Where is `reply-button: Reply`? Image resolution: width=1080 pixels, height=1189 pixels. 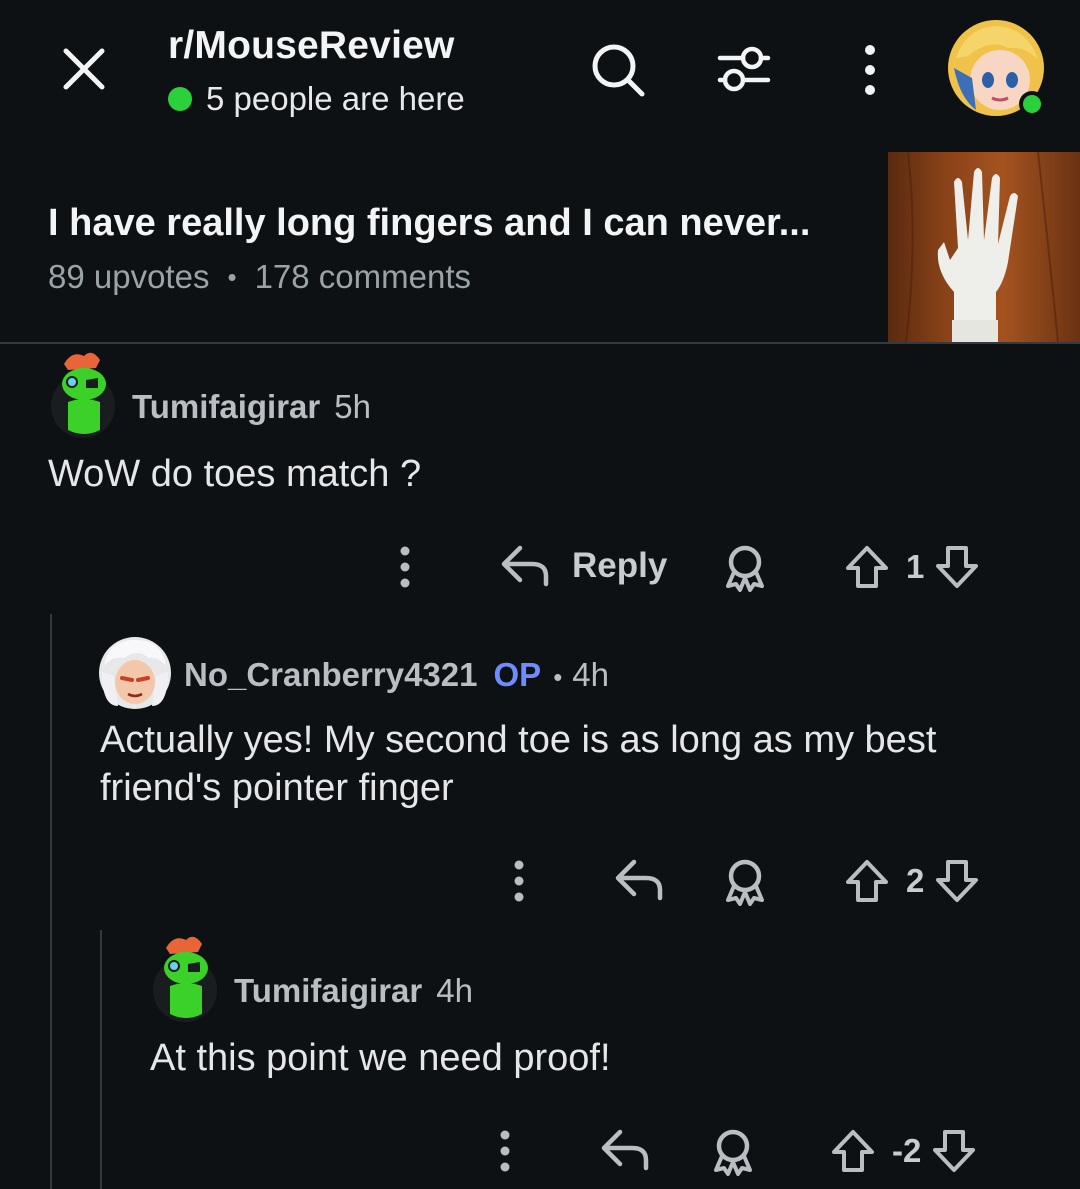 reply-button: Reply is located at coordinates (583, 566).